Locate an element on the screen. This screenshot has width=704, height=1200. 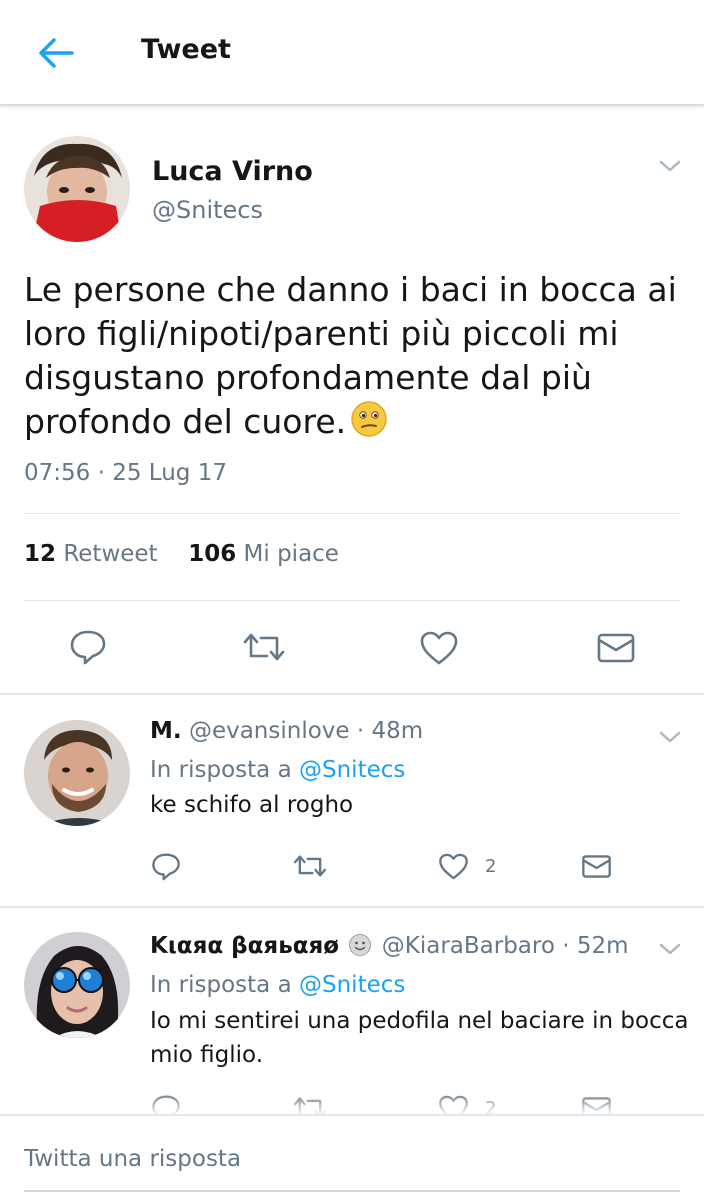
reply-header: M. @evansinlove · 48m is located at coordinates (286, 731).